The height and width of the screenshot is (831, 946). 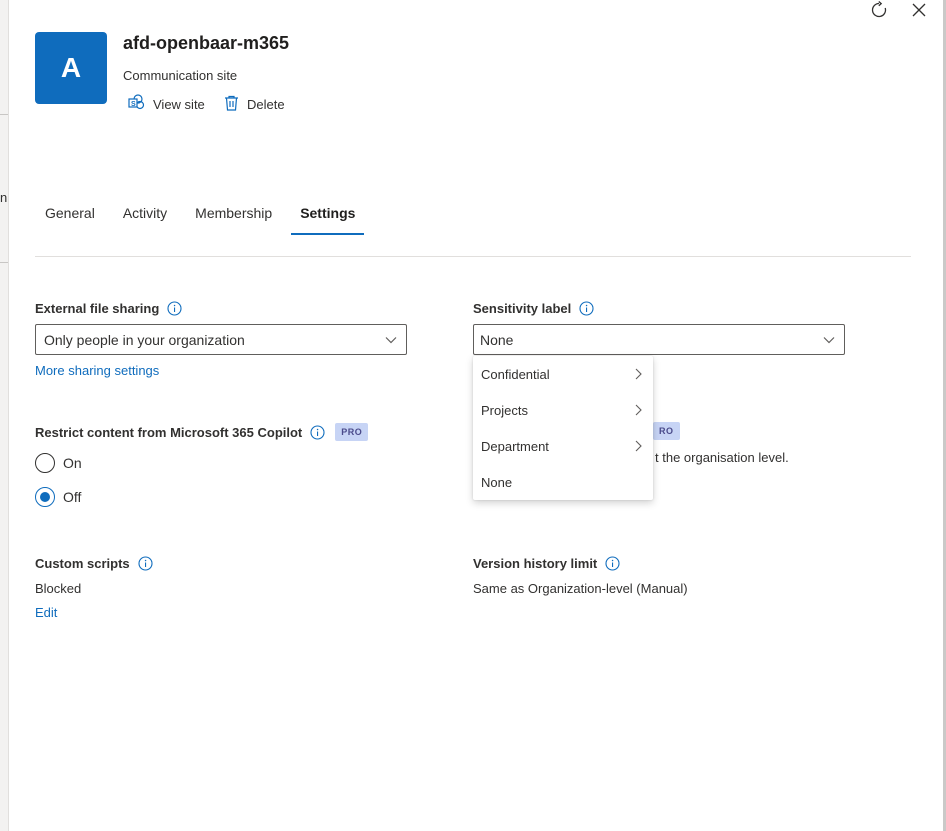 What do you see at coordinates (666, 431) in the screenshot?
I see `pro-badge-partial: RO` at bounding box center [666, 431].